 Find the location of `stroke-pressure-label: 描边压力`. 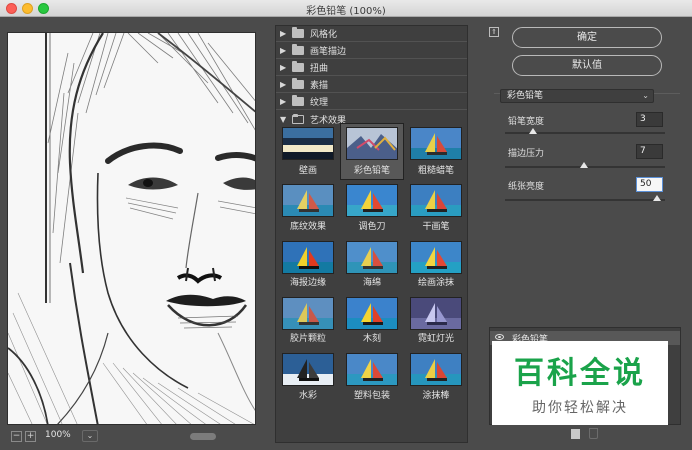

stroke-pressure-label: 描边压力 is located at coordinates (526, 154).